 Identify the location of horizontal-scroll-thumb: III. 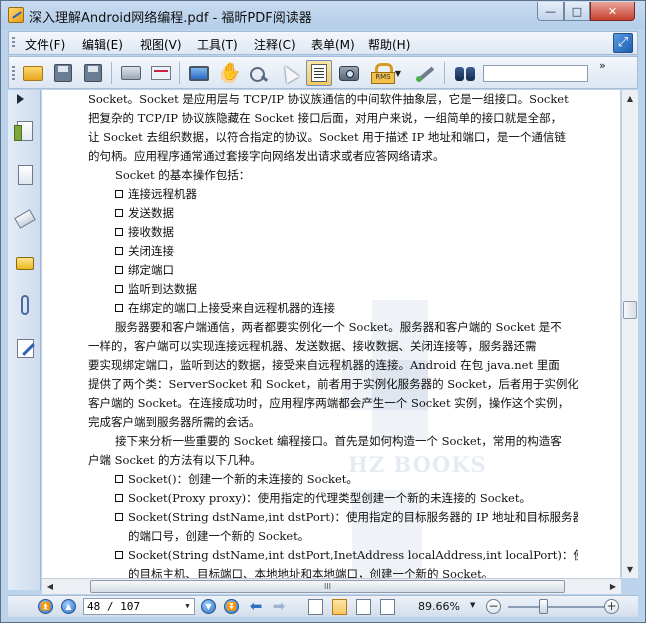
(327, 586).